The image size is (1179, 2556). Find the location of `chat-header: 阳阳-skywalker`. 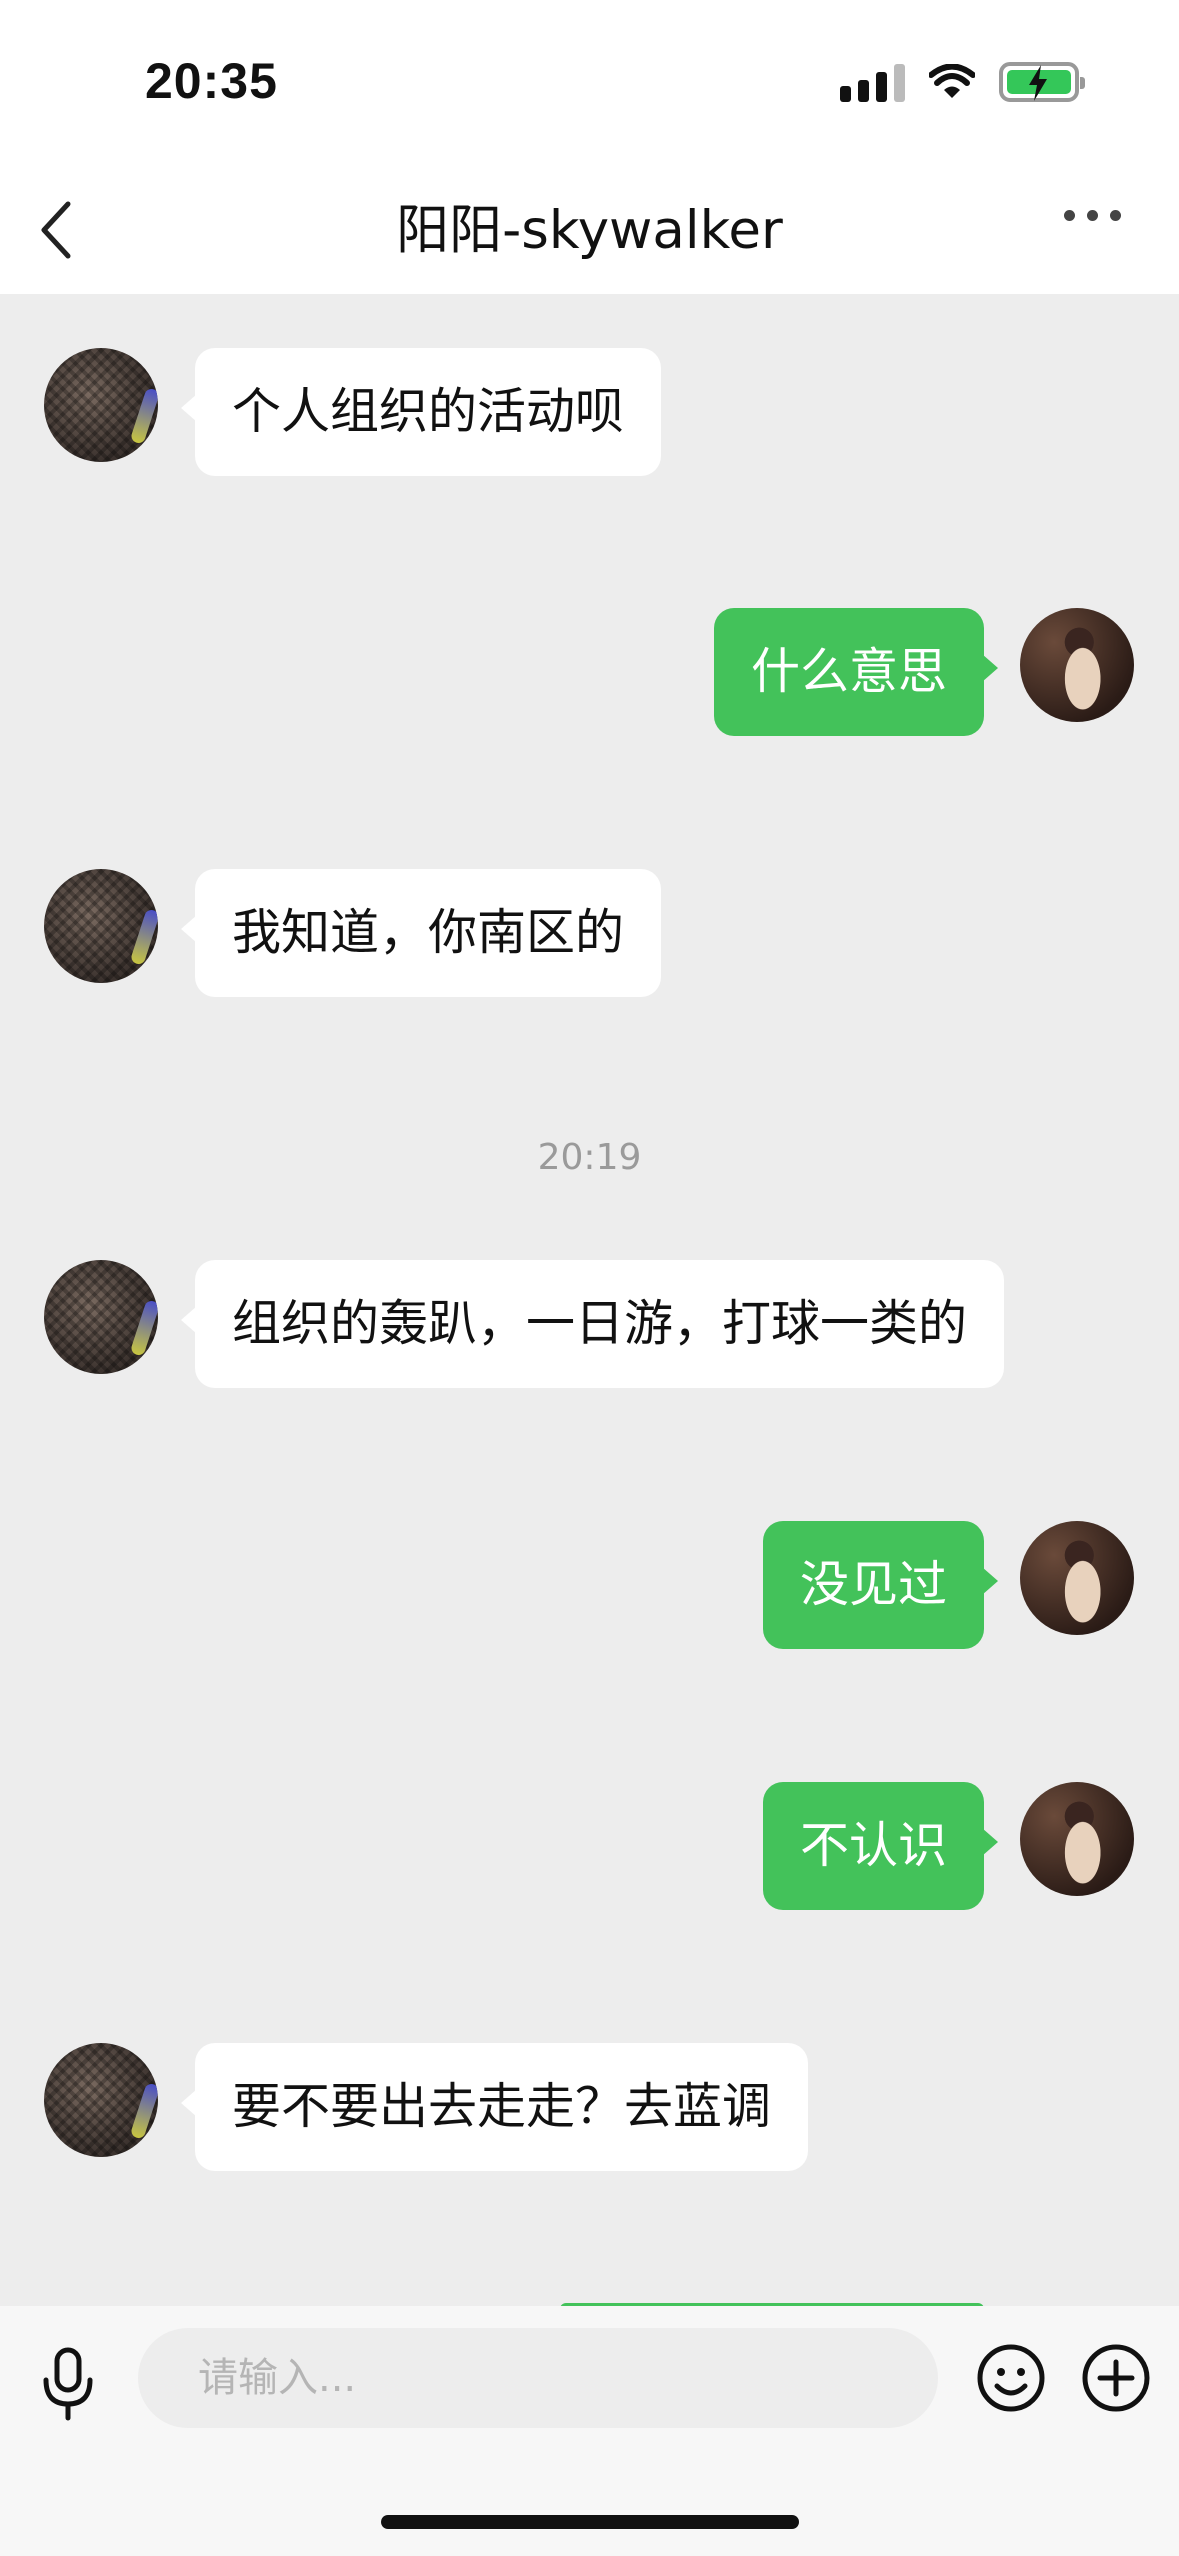

chat-header: 阳阳-skywalker is located at coordinates (589, 227).